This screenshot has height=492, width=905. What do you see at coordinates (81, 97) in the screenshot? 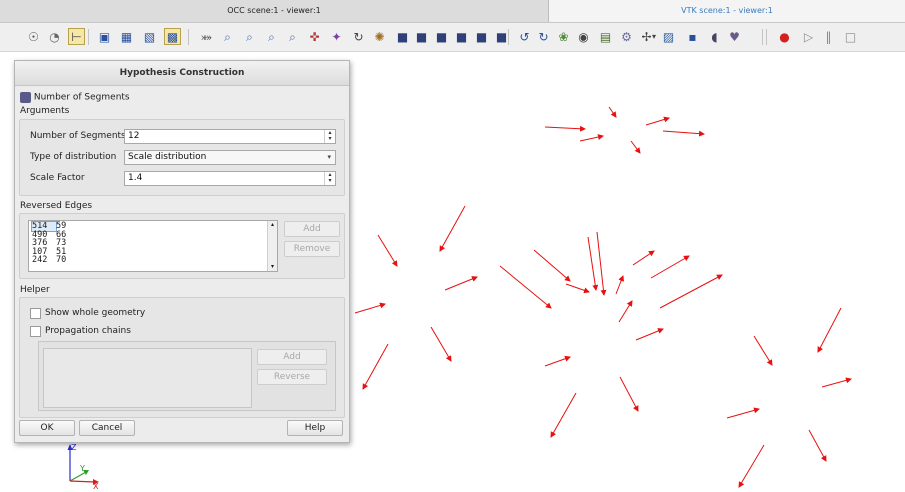
I see `hypothesis-name: Number of Segments` at bounding box center [81, 97].